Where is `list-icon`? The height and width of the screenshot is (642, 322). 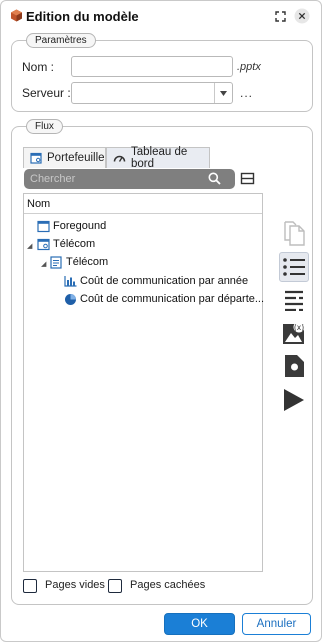 list-icon is located at coordinates (294, 267).